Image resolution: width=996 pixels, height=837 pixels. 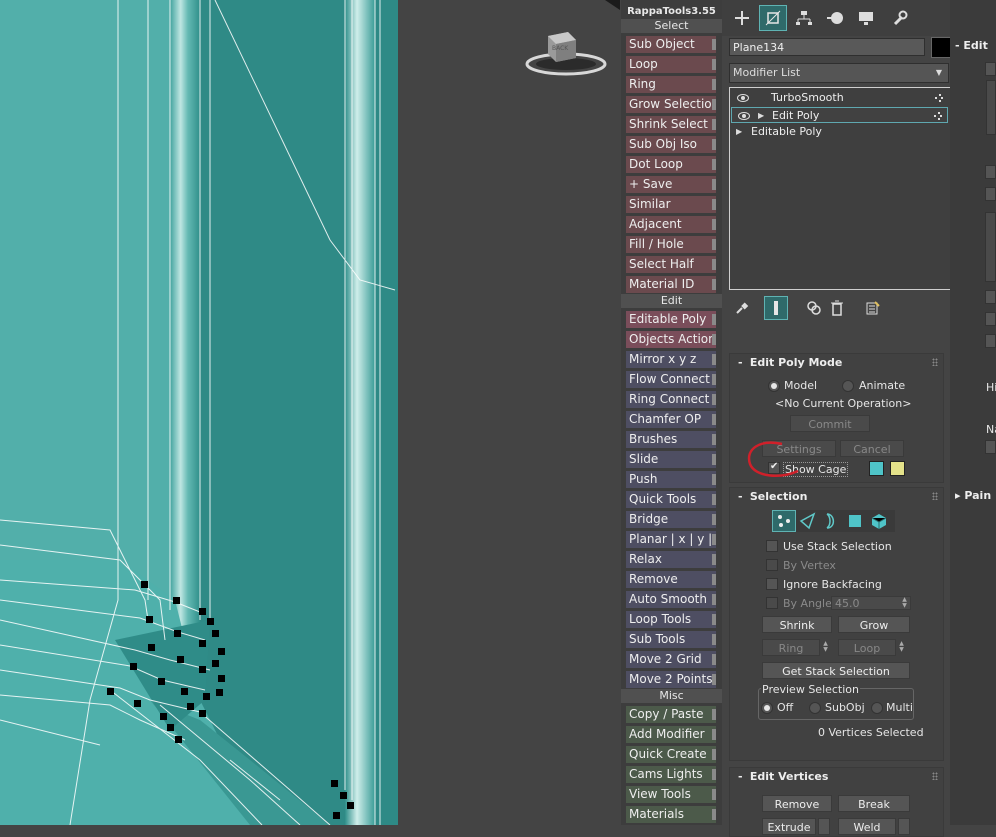 What do you see at coordinates (867, 647) in the screenshot?
I see `loop-button: Loop` at bounding box center [867, 647].